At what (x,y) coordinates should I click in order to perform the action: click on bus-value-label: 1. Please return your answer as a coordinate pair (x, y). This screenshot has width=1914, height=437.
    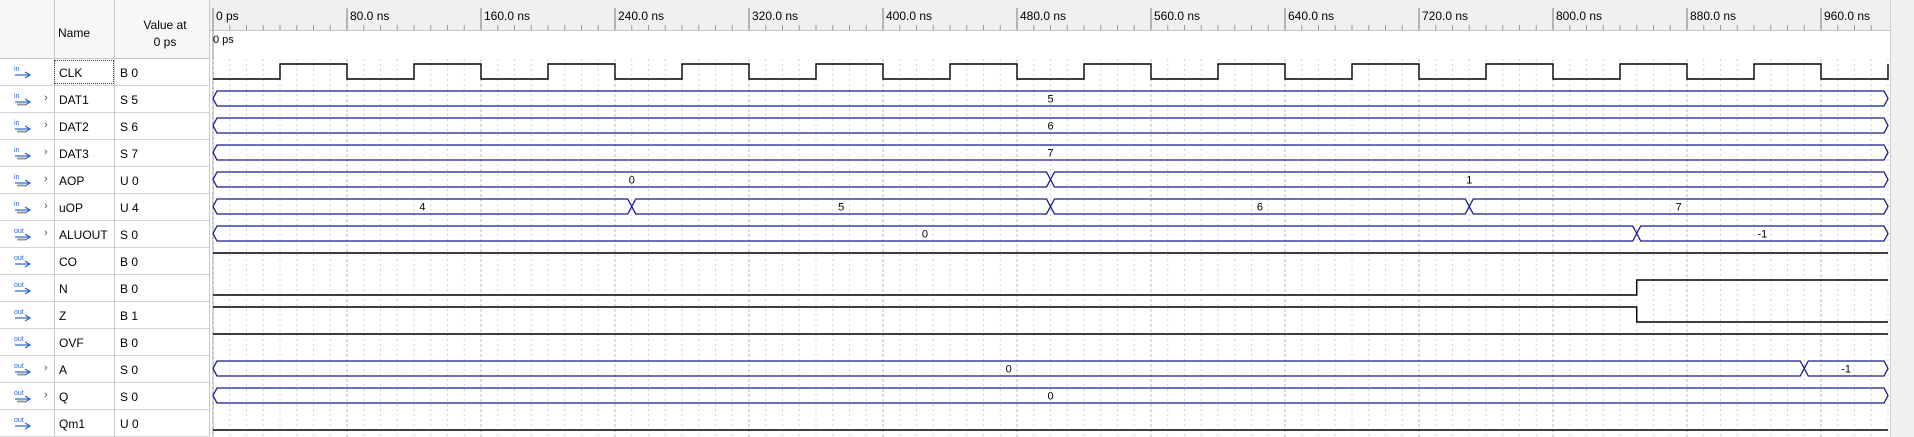
    Looking at the image, I should click on (1469, 181).